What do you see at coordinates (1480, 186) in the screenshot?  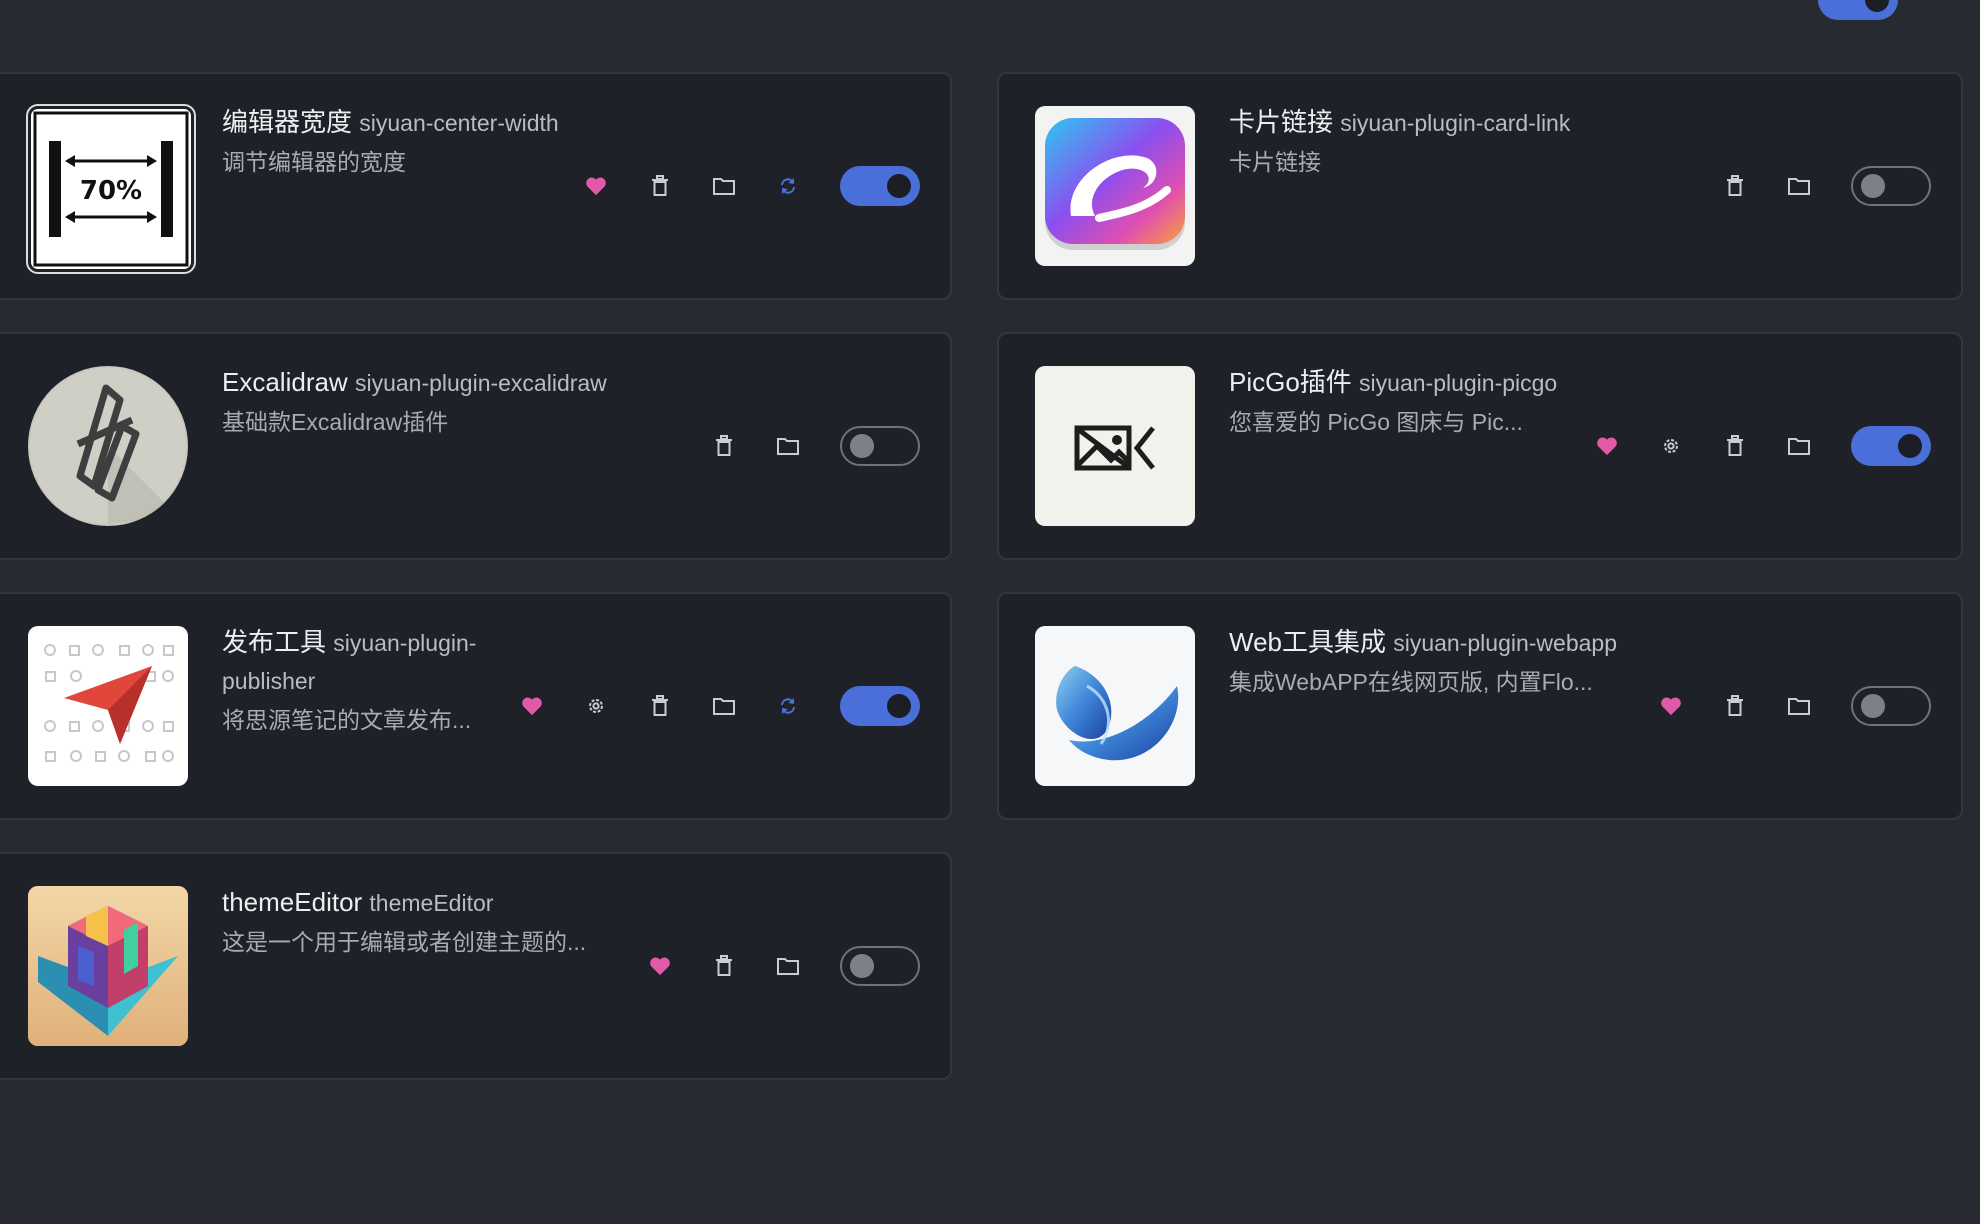 I see `plugin-card-card-link: 卡片链接 siyuan-plugin-card-link 卡片链接` at bounding box center [1480, 186].